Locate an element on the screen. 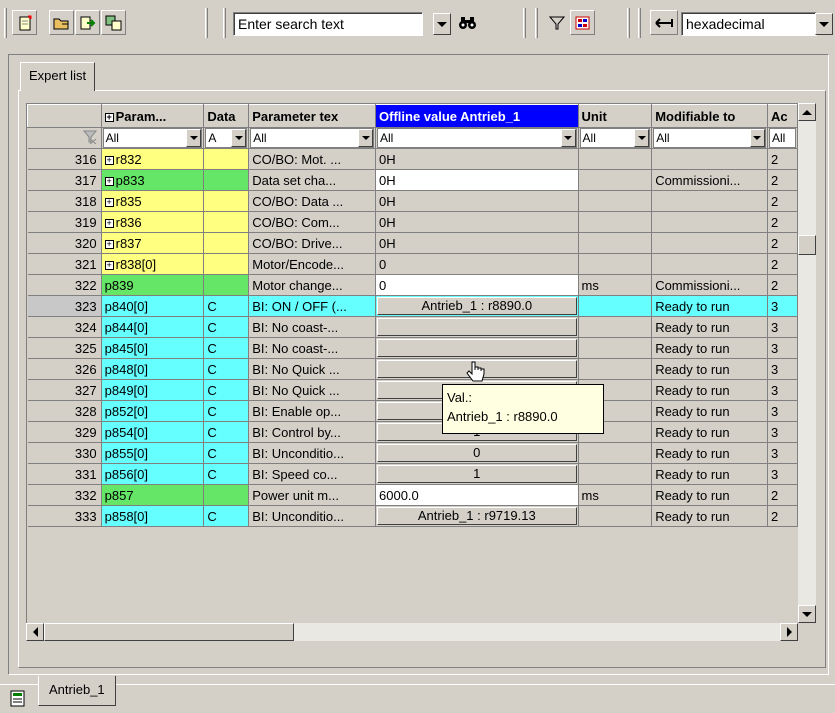 The image size is (835, 713). row-number: 333 is located at coordinates (64, 516).